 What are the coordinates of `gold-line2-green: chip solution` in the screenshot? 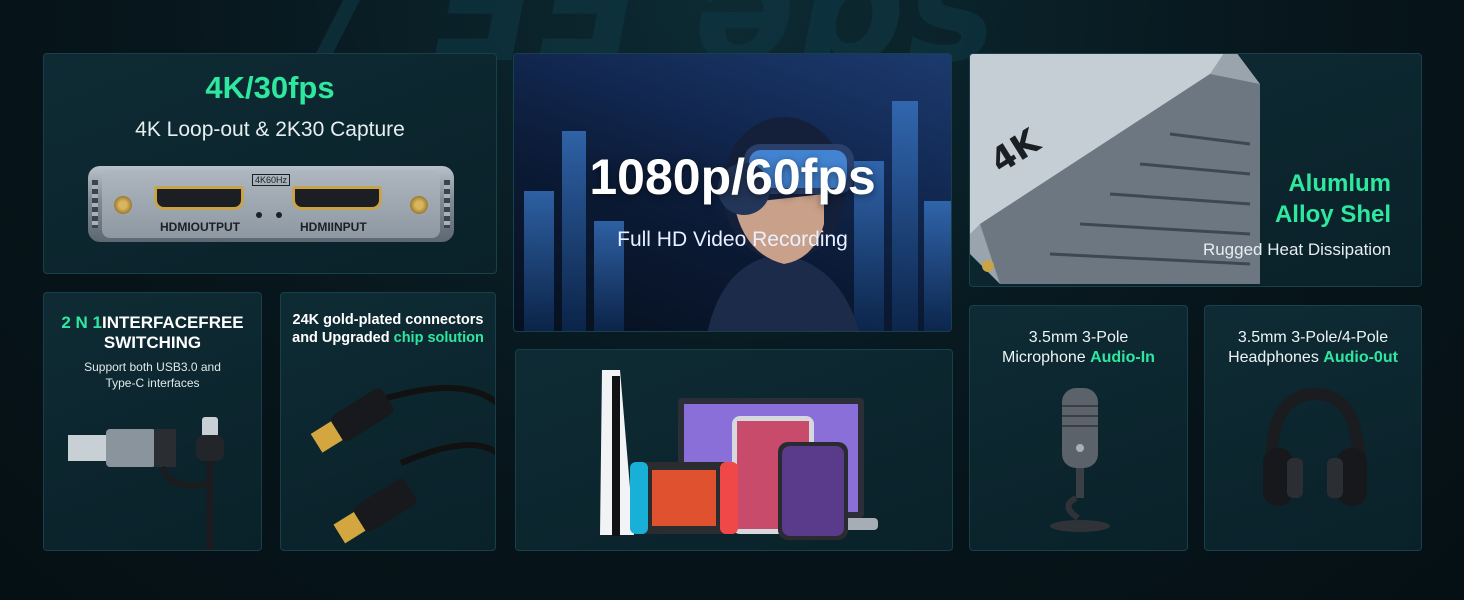 It's located at (438, 338).